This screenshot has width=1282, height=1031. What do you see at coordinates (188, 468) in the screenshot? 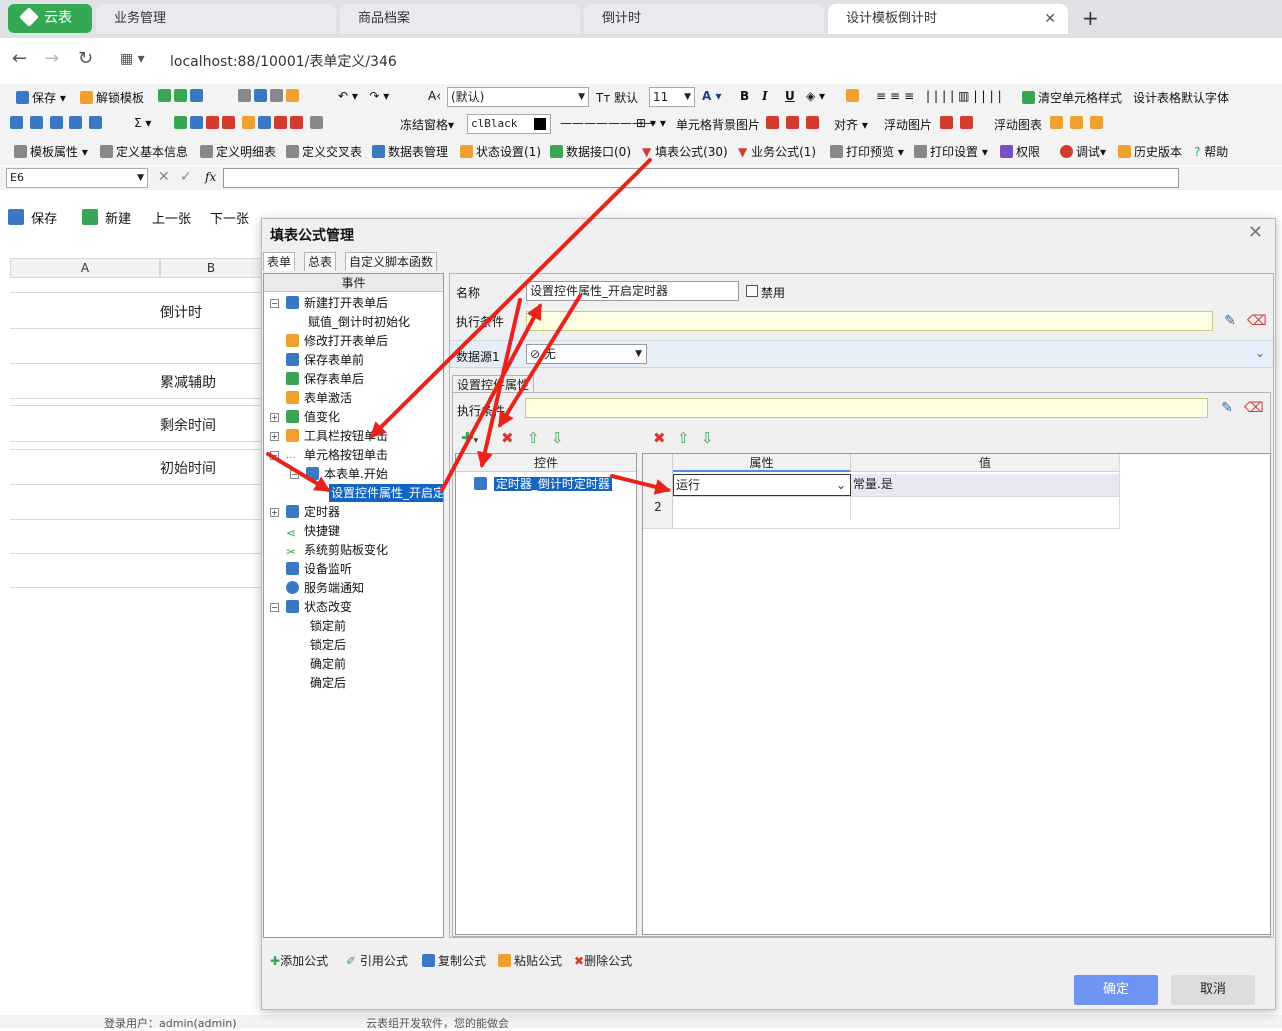
I see `cell-initial-time: 初始时间` at bounding box center [188, 468].